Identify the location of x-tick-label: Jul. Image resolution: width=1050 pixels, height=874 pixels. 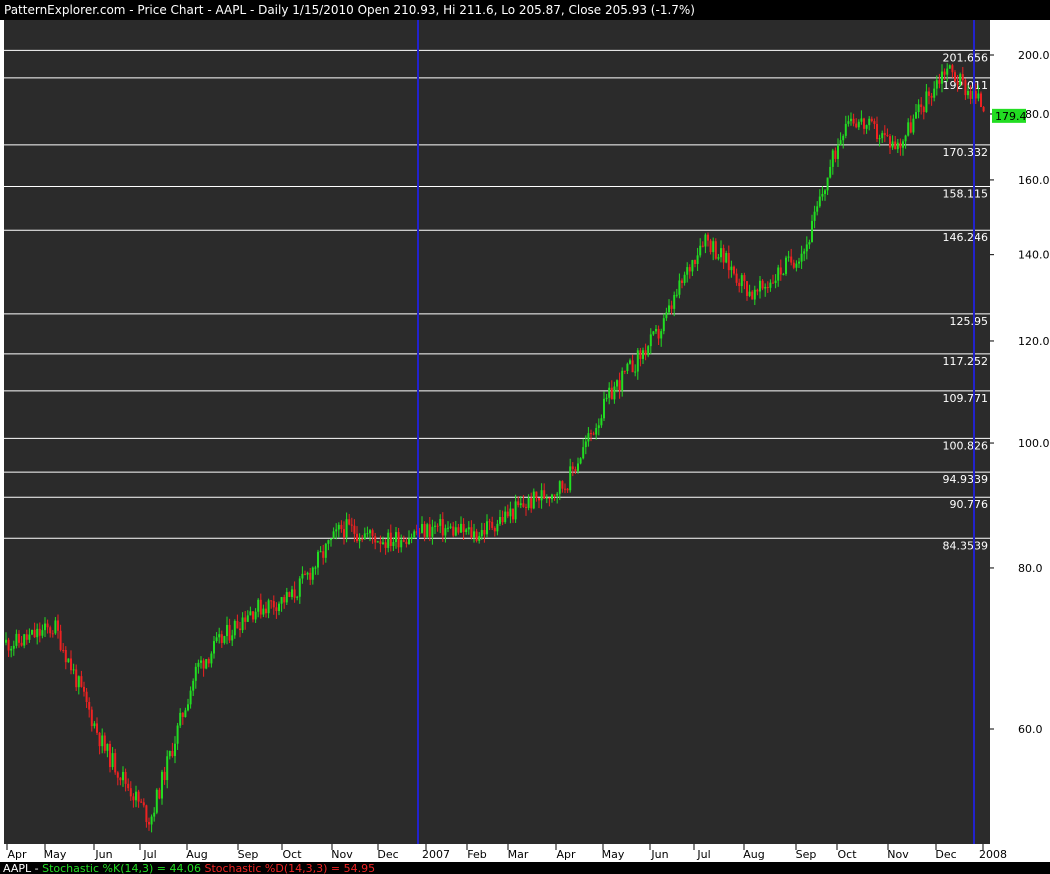
(703, 854).